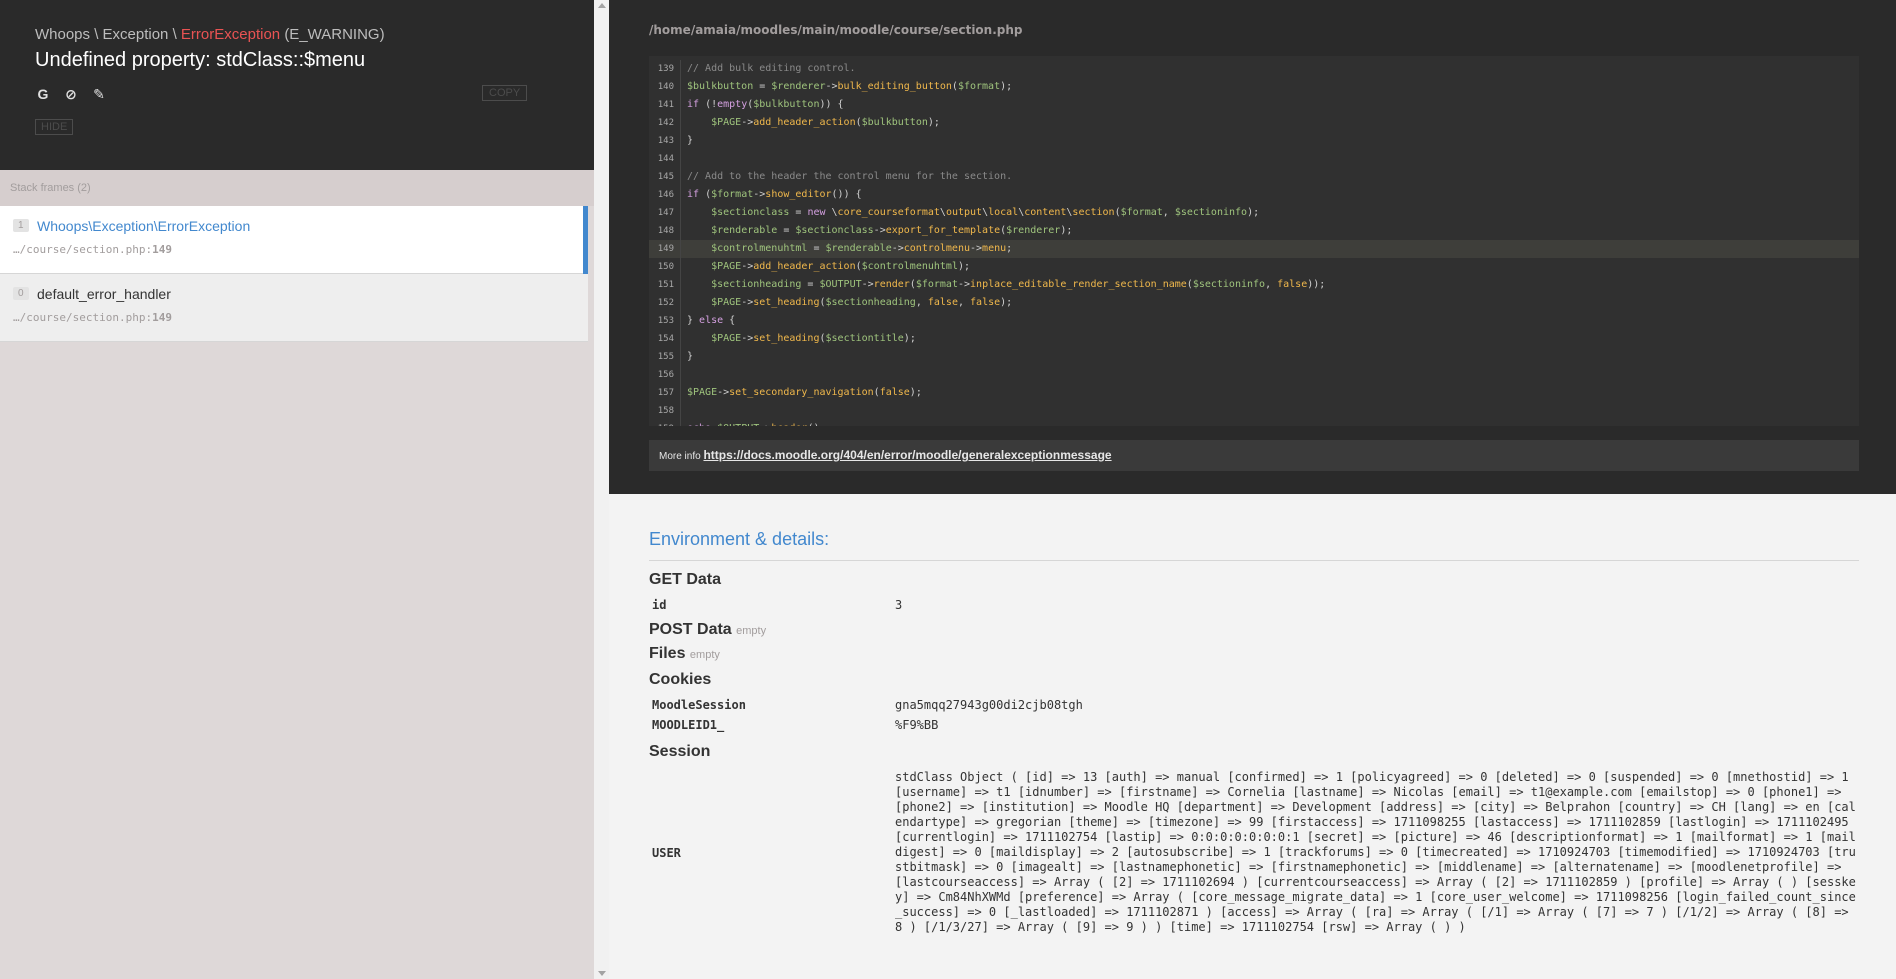 The width and height of the screenshot is (1896, 979). What do you see at coordinates (1254, 375) in the screenshot?
I see `code-line: 156` at bounding box center [1254, 375].